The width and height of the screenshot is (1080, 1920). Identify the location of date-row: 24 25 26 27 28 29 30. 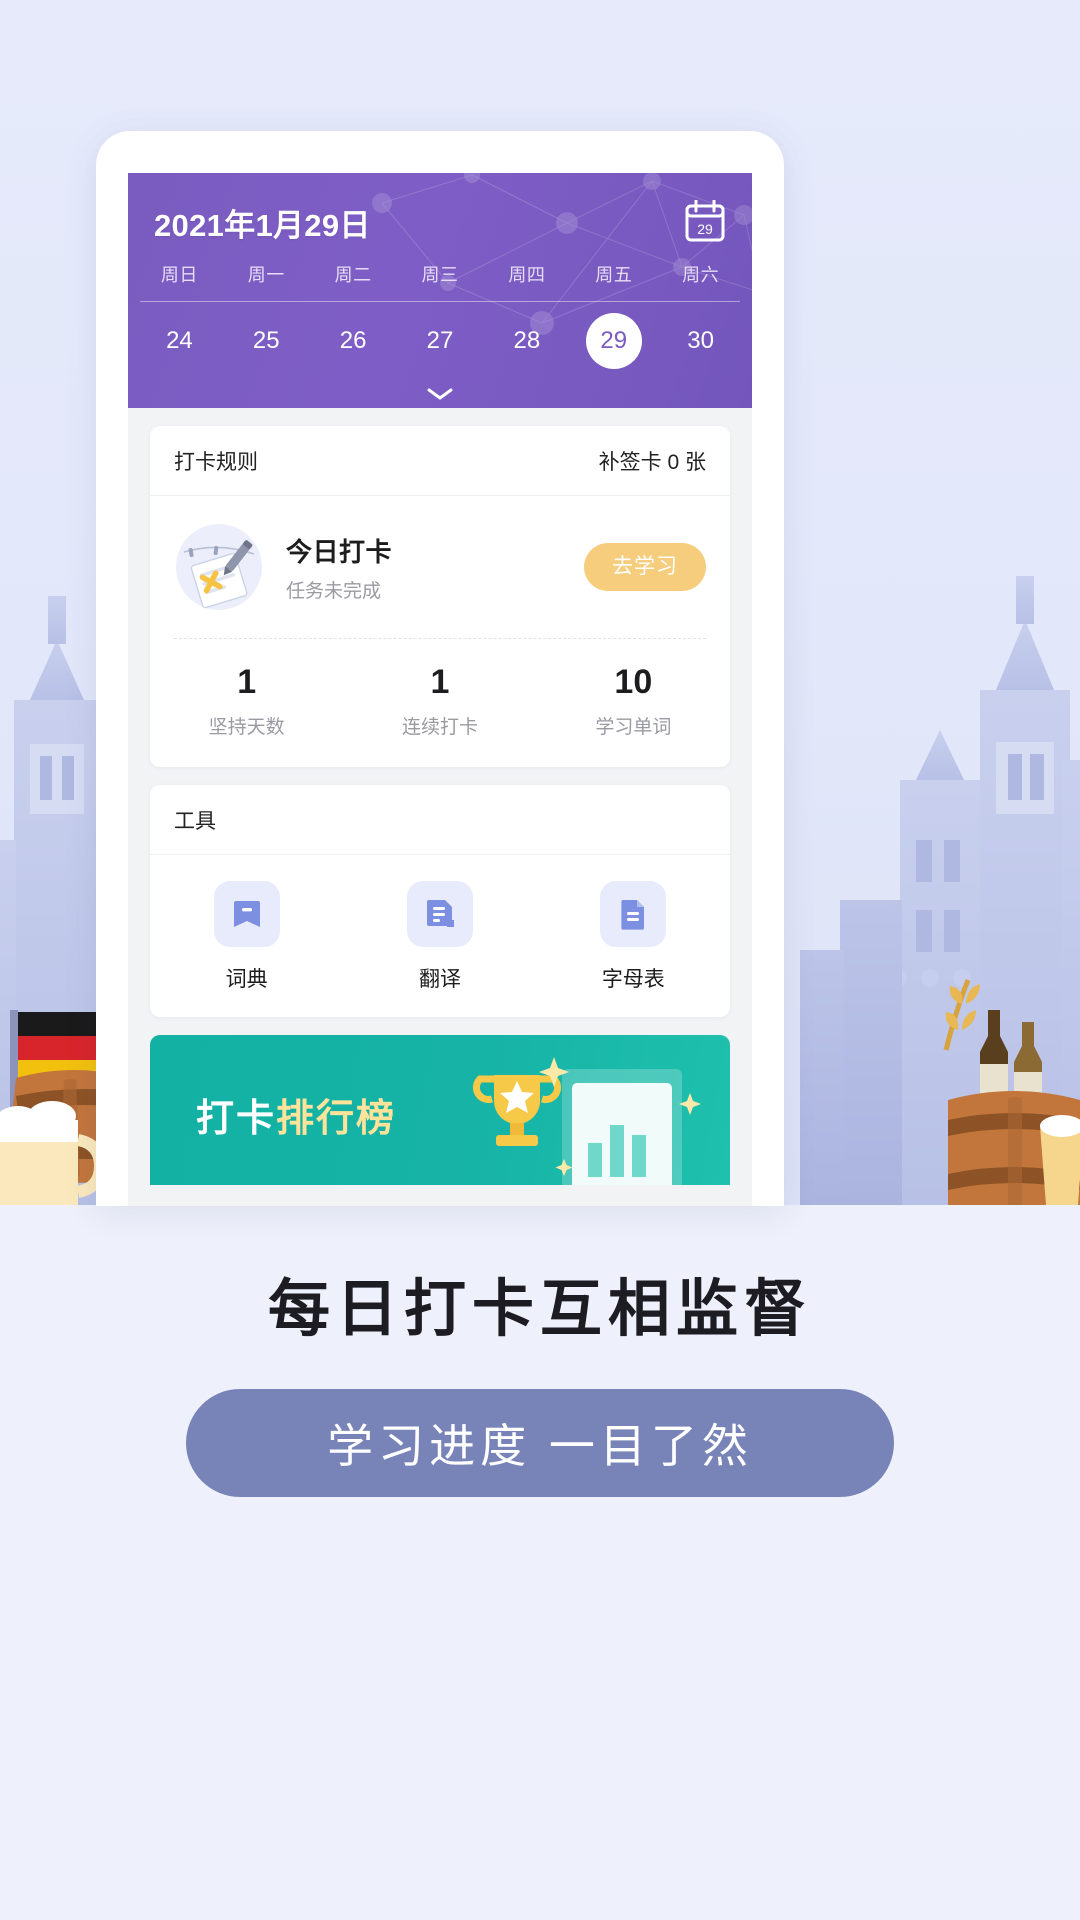
(440, 341).